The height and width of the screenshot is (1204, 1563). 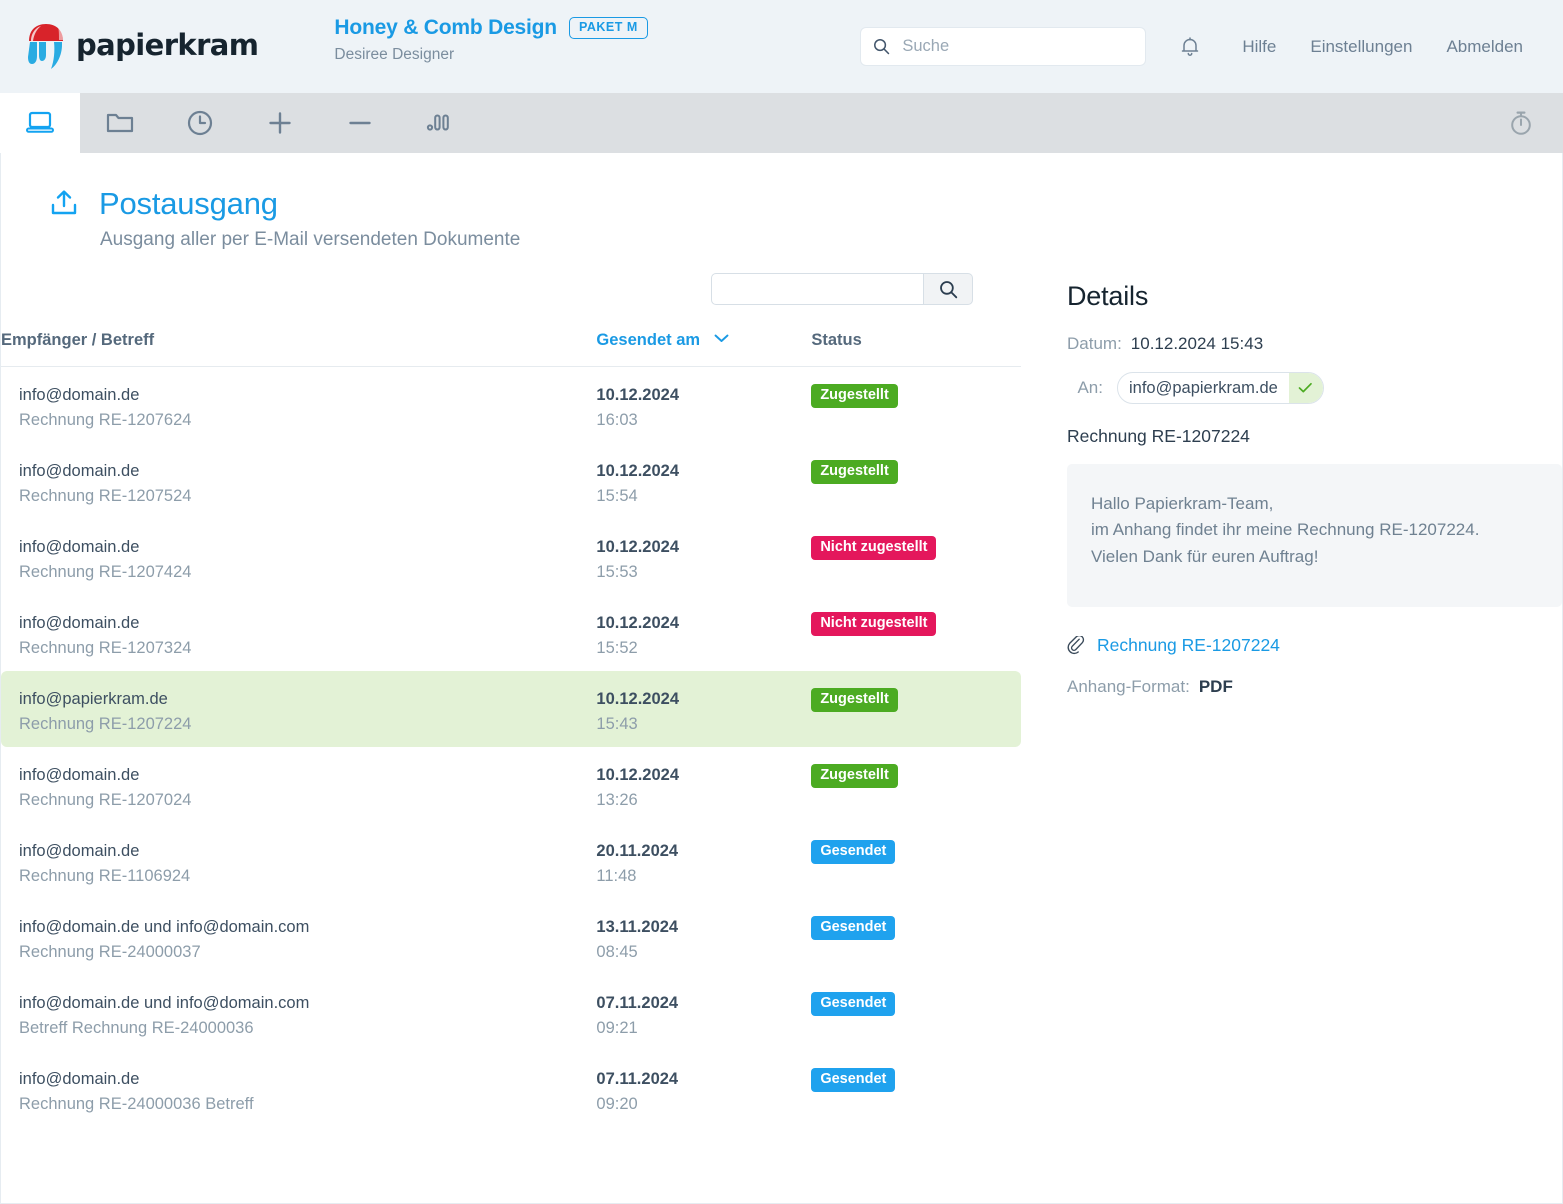 What do you see at coordinates (394, 54) in the screenshot?
I see `user-name: Desiree Designer` at bounding box center [394, 54].